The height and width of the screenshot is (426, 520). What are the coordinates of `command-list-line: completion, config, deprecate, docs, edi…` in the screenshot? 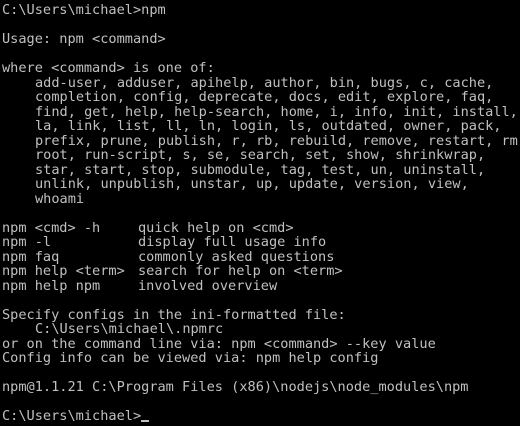 It's located at (264, 97).